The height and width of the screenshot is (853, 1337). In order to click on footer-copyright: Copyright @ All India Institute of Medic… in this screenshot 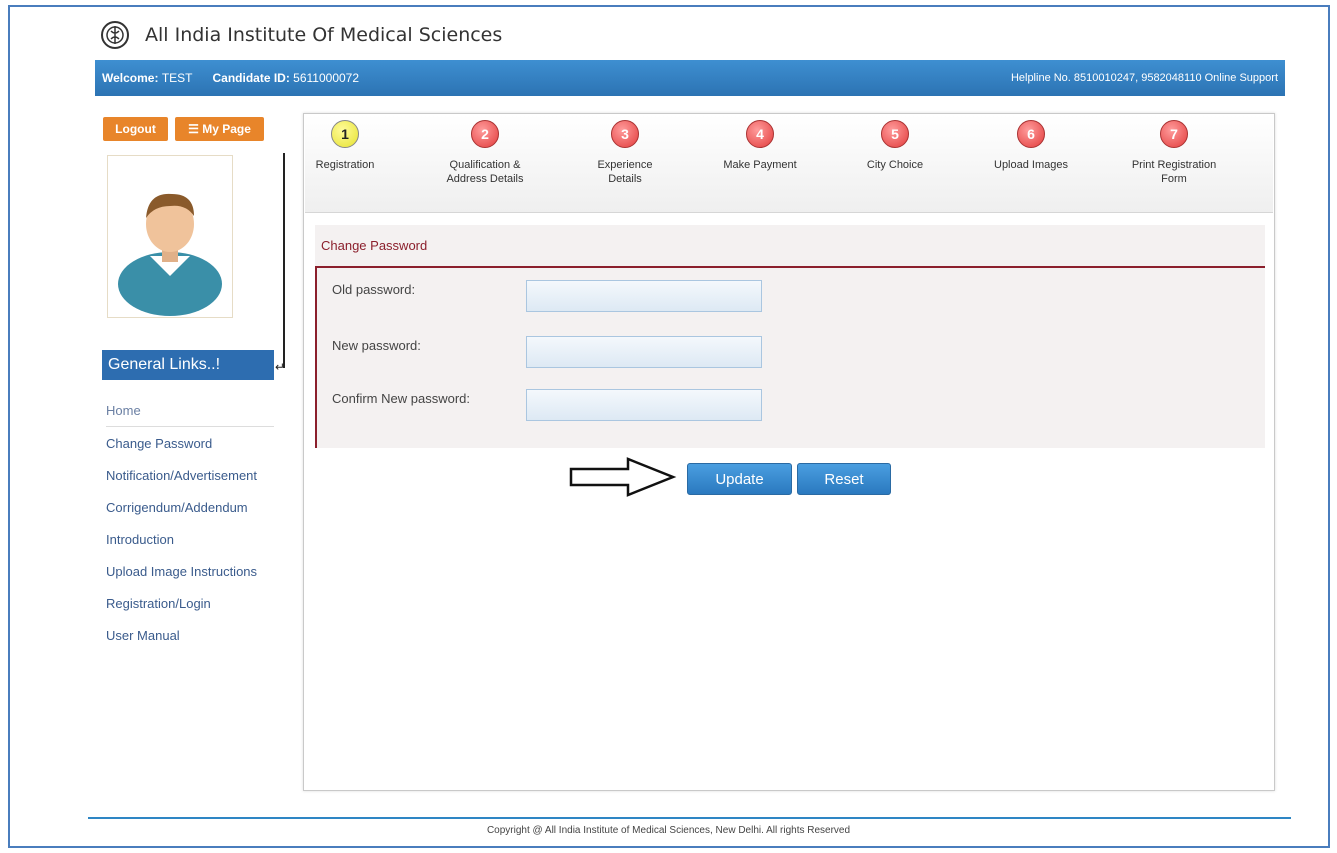, I will do `click(668, 830)`.